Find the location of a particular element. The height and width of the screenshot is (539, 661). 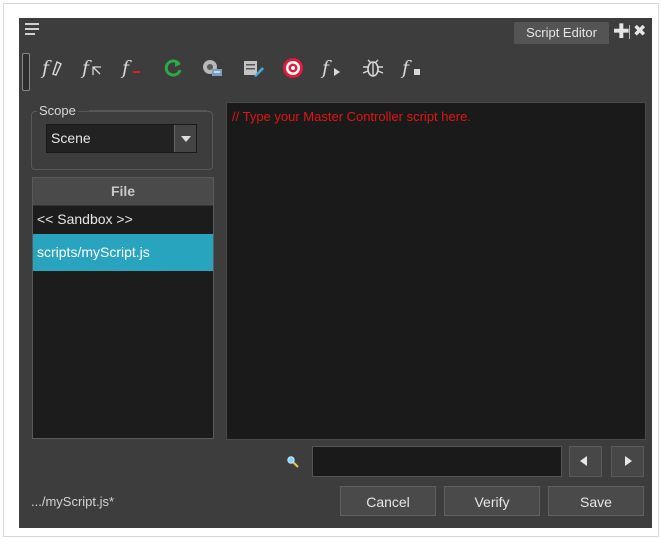

tab-separator is located at coordinates (629, 32).